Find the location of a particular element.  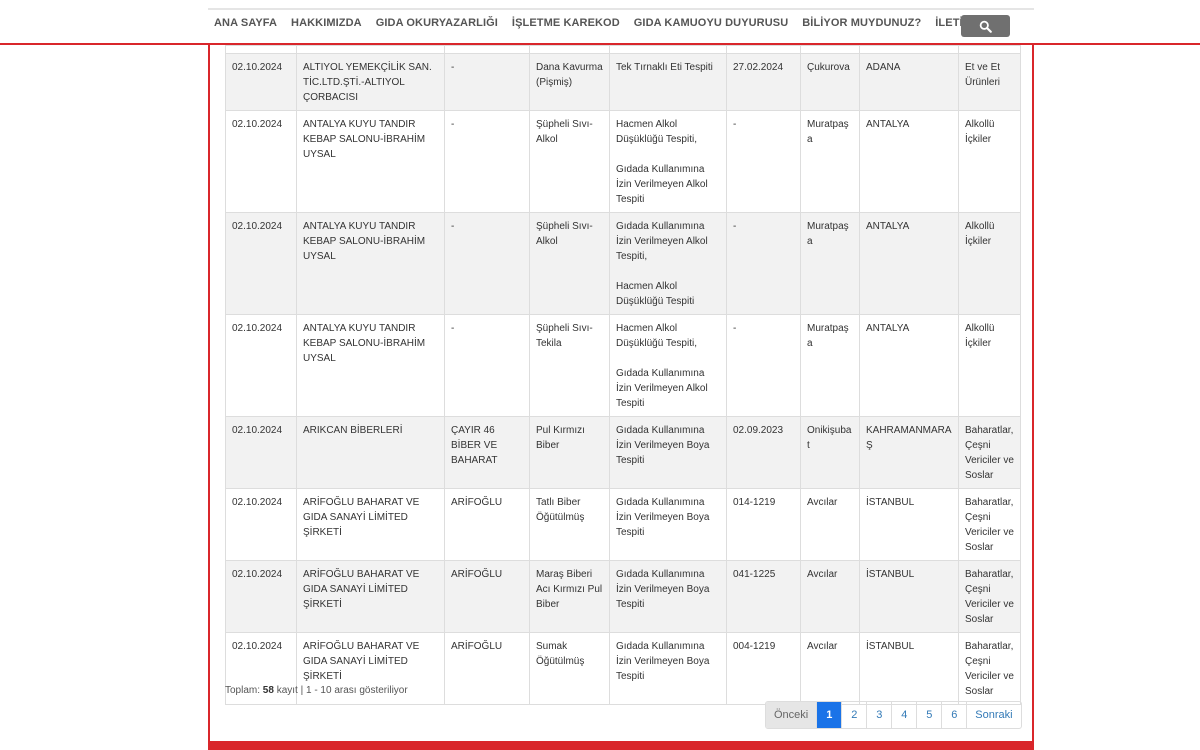

cell-batch: 041-1225 is located at coordinates (763, 596).